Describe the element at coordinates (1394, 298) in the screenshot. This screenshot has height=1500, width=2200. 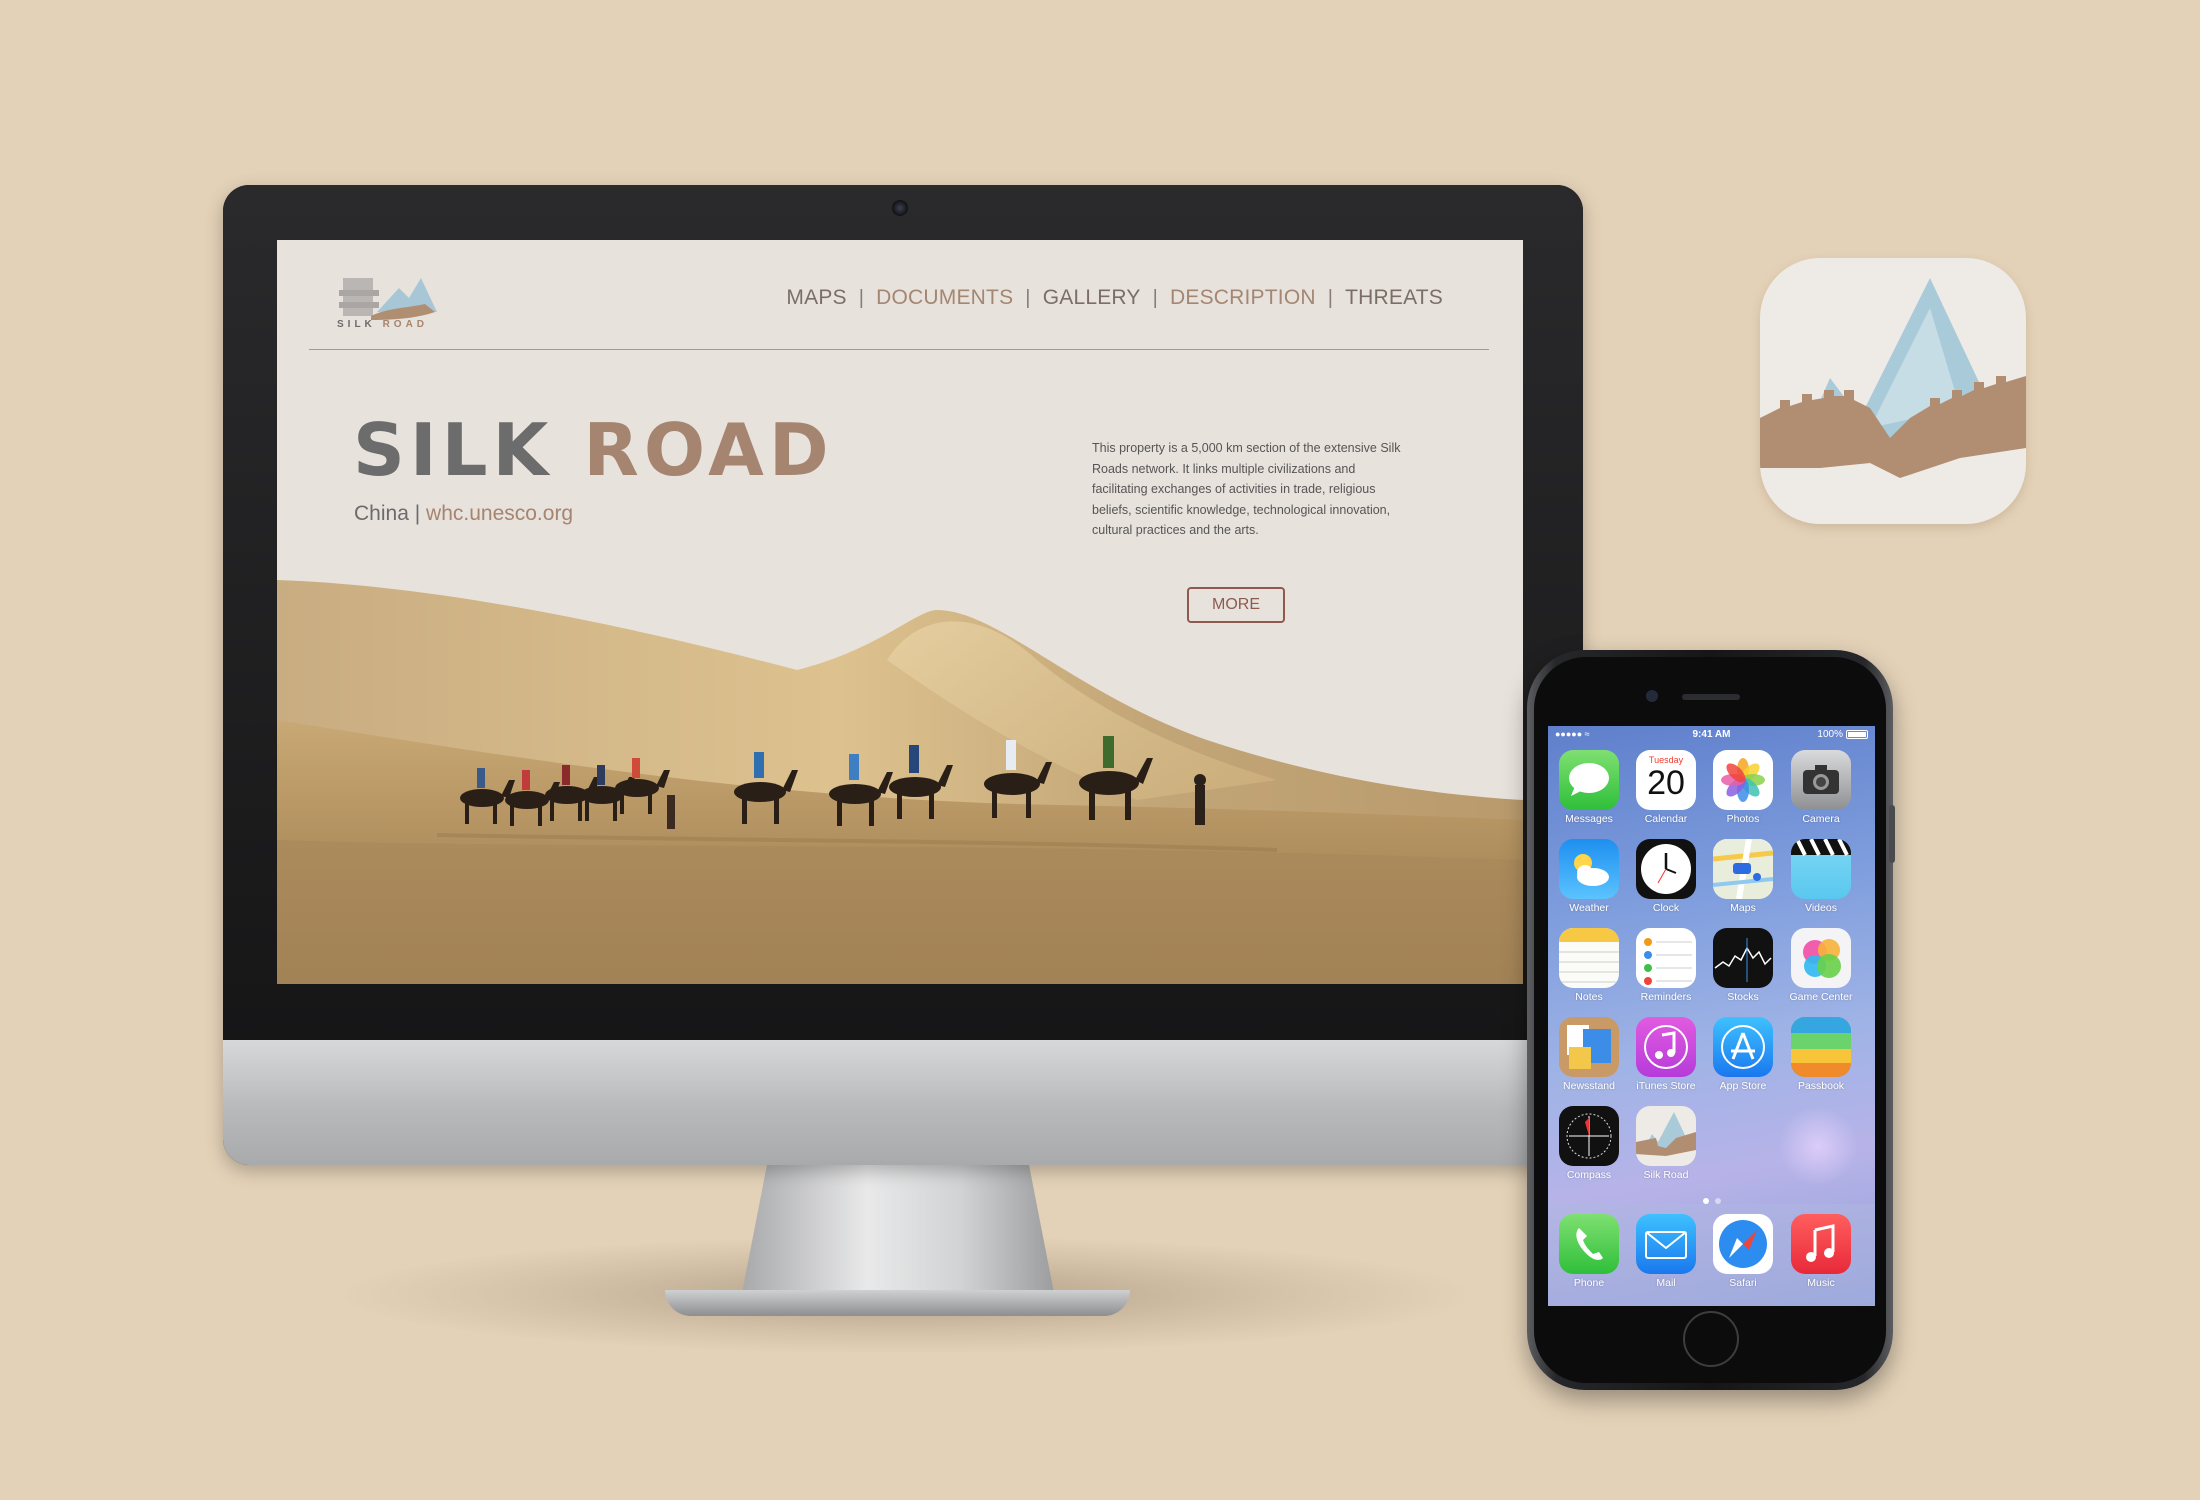
I see `nav-threats: THREATS` at that location.